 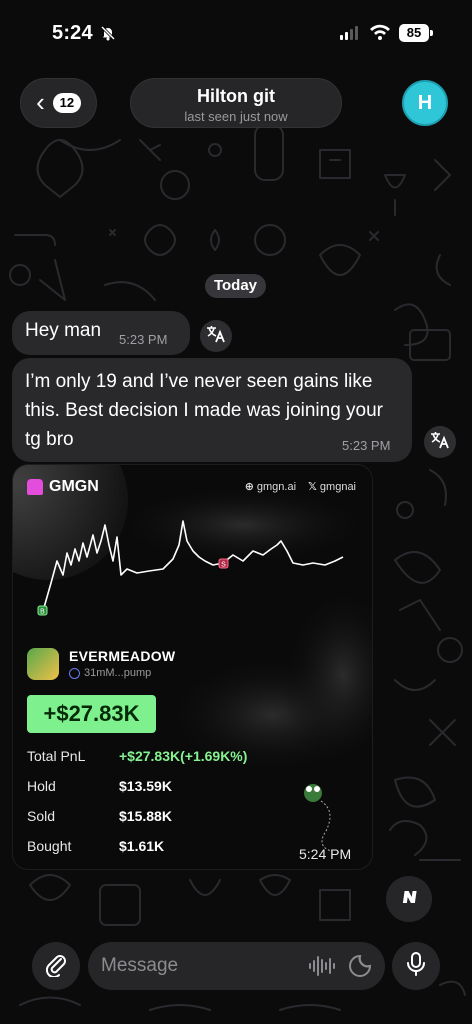 I want to click on gmgn-logo: GMGN, so click(x=63, y=487).